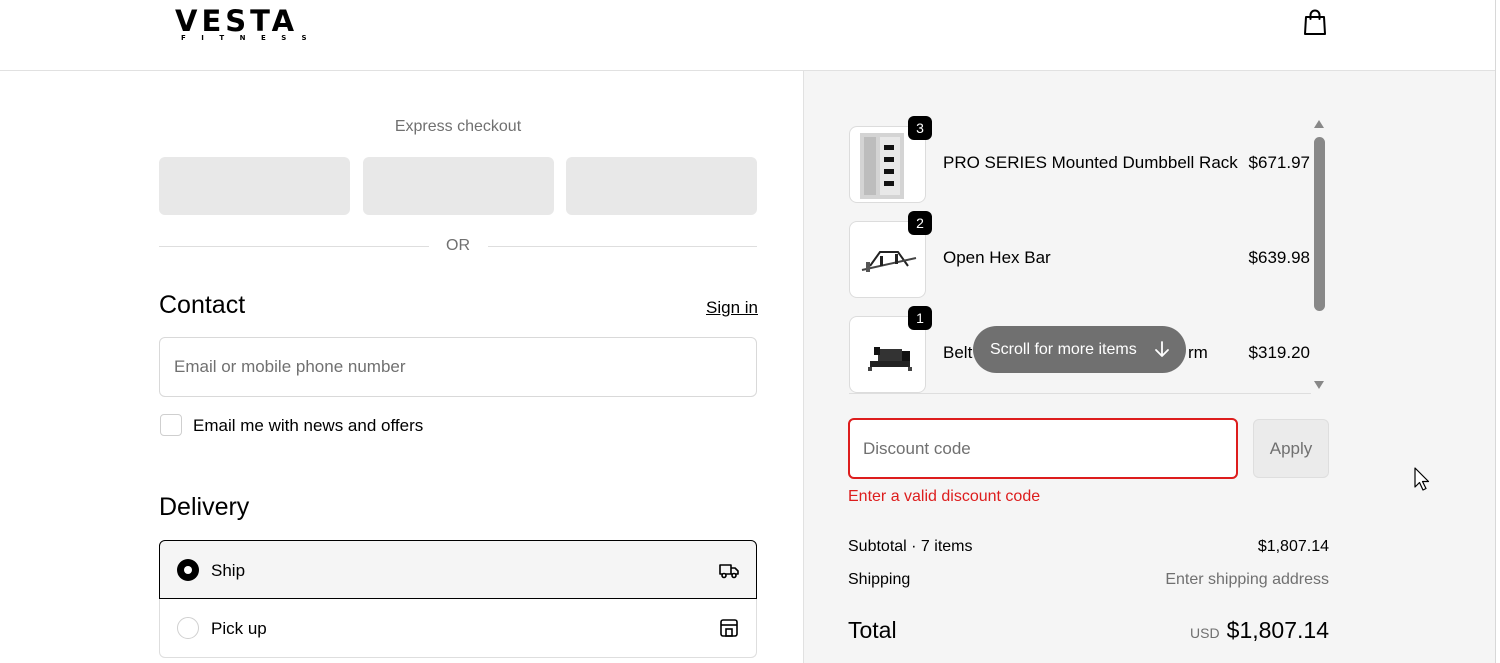 Image resolution: width=1500 pixels, height=663 pixels. I want to click on header: VESTA FITNESS, so click(750, 35).